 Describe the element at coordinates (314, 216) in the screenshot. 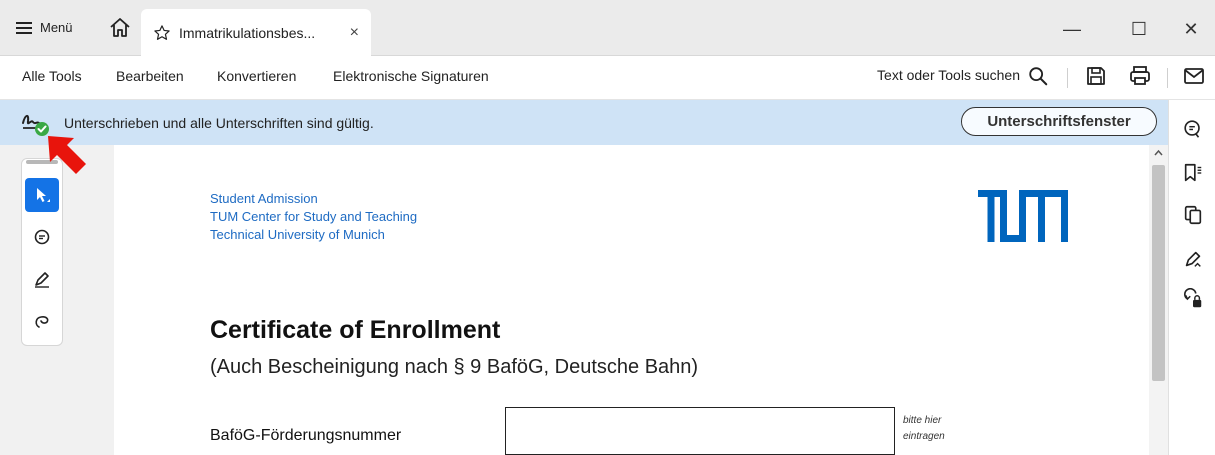

I see `address-line: TUM Center for Study and Teaching` at that location.